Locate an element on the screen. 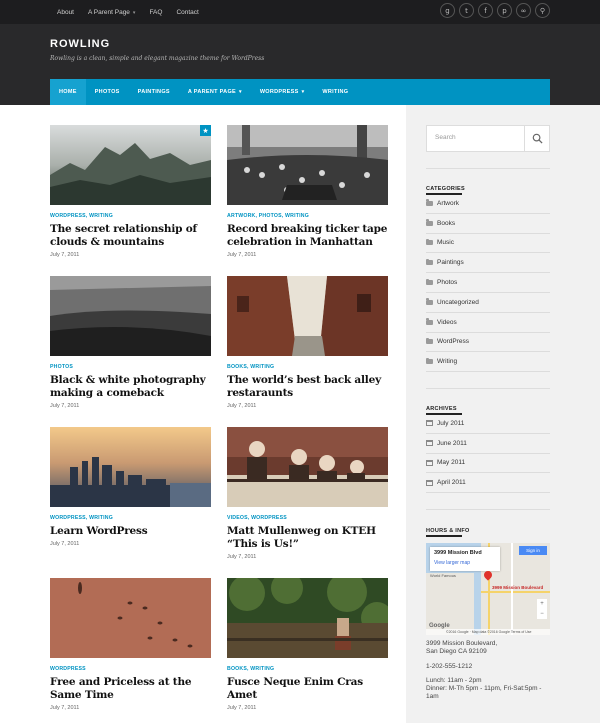  category-link: Writing is located at coordinates (488, 362).